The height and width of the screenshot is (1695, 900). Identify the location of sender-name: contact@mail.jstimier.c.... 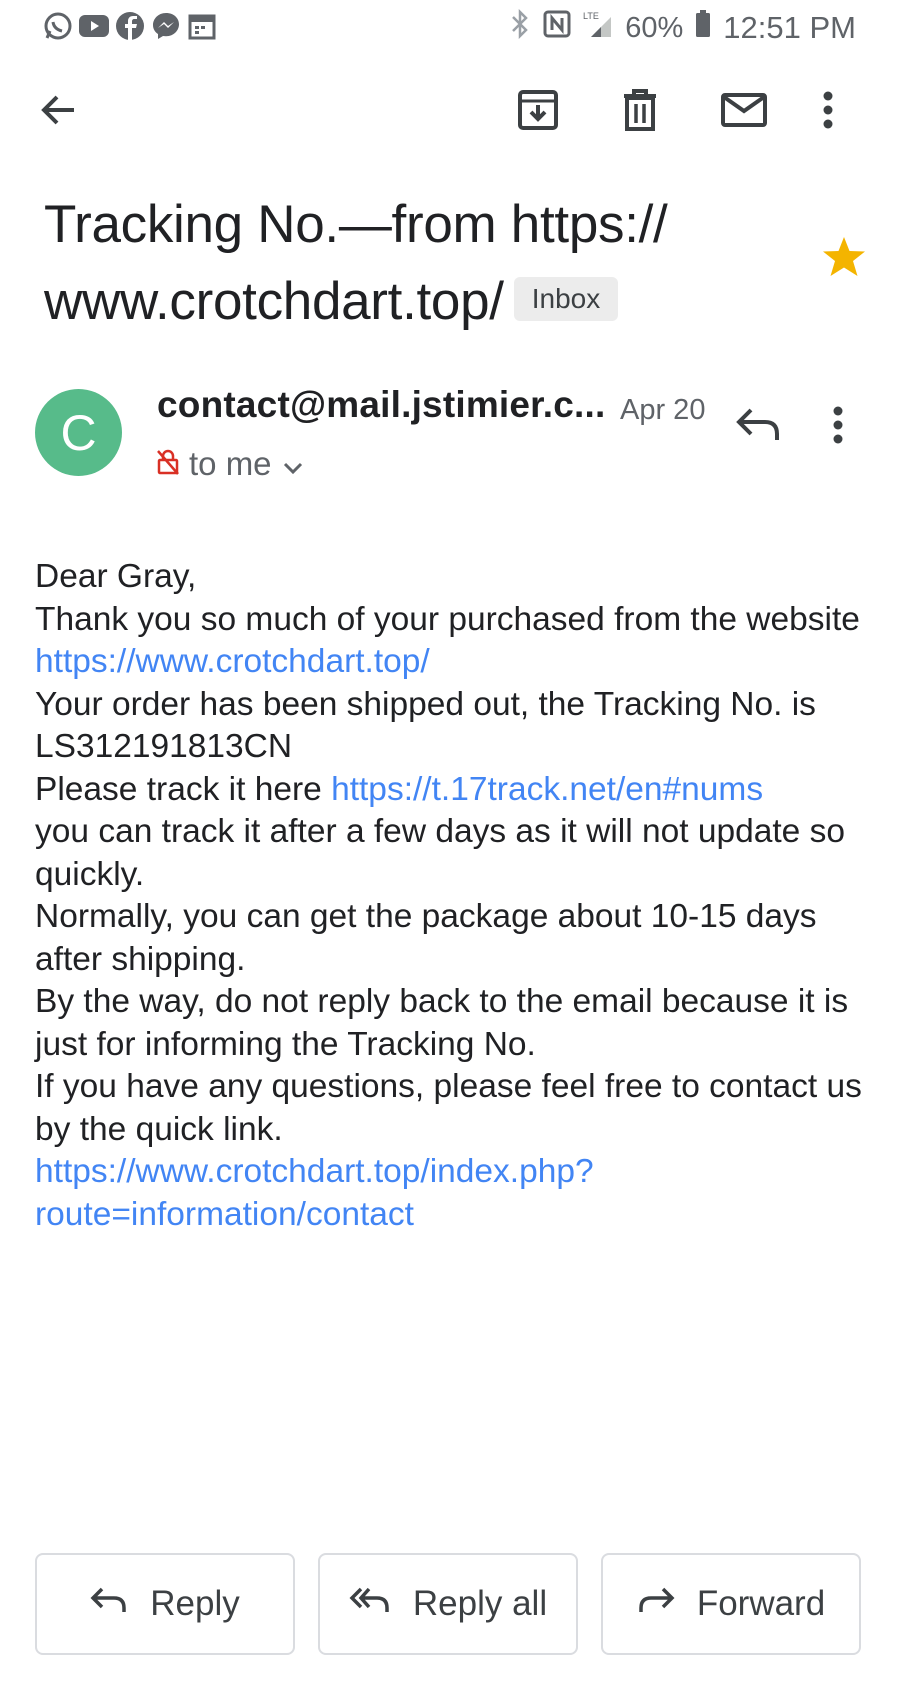
(381, 404).